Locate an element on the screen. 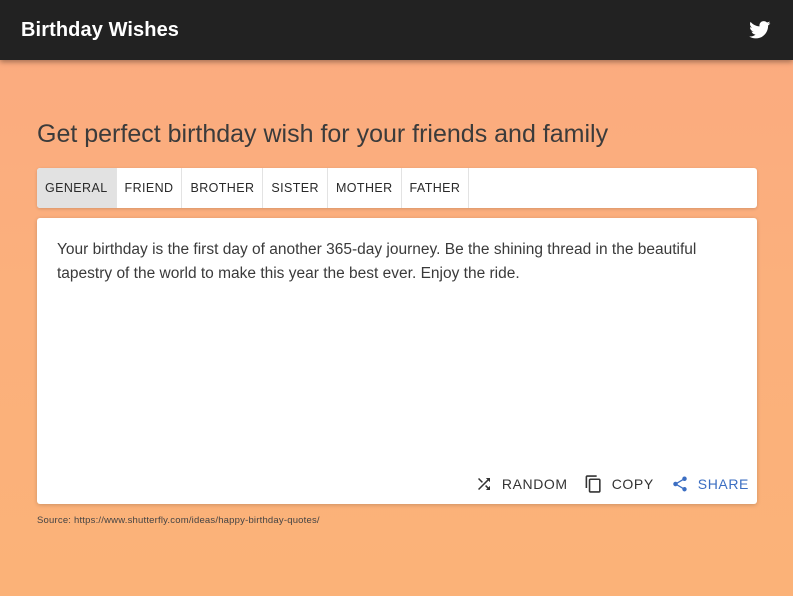  copy-button: COPY is located at coordinates (619, 484).